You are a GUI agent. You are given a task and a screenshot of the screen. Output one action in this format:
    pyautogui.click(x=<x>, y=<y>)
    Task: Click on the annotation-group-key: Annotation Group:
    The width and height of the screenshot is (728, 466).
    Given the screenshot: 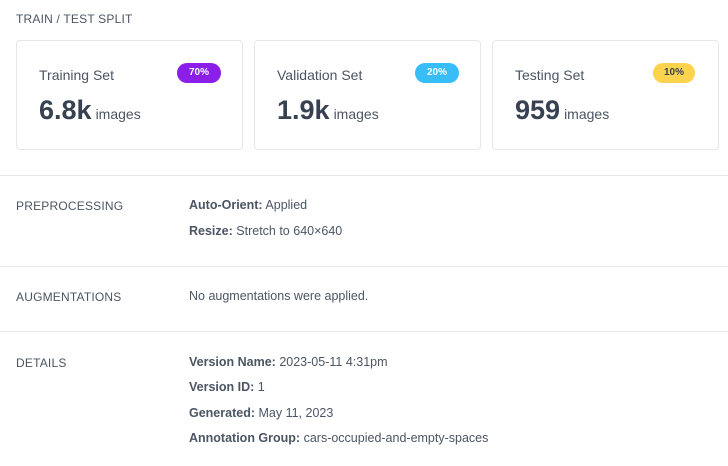 What is the action you would take?
    pyautogui.click(x=245, y=438)
    